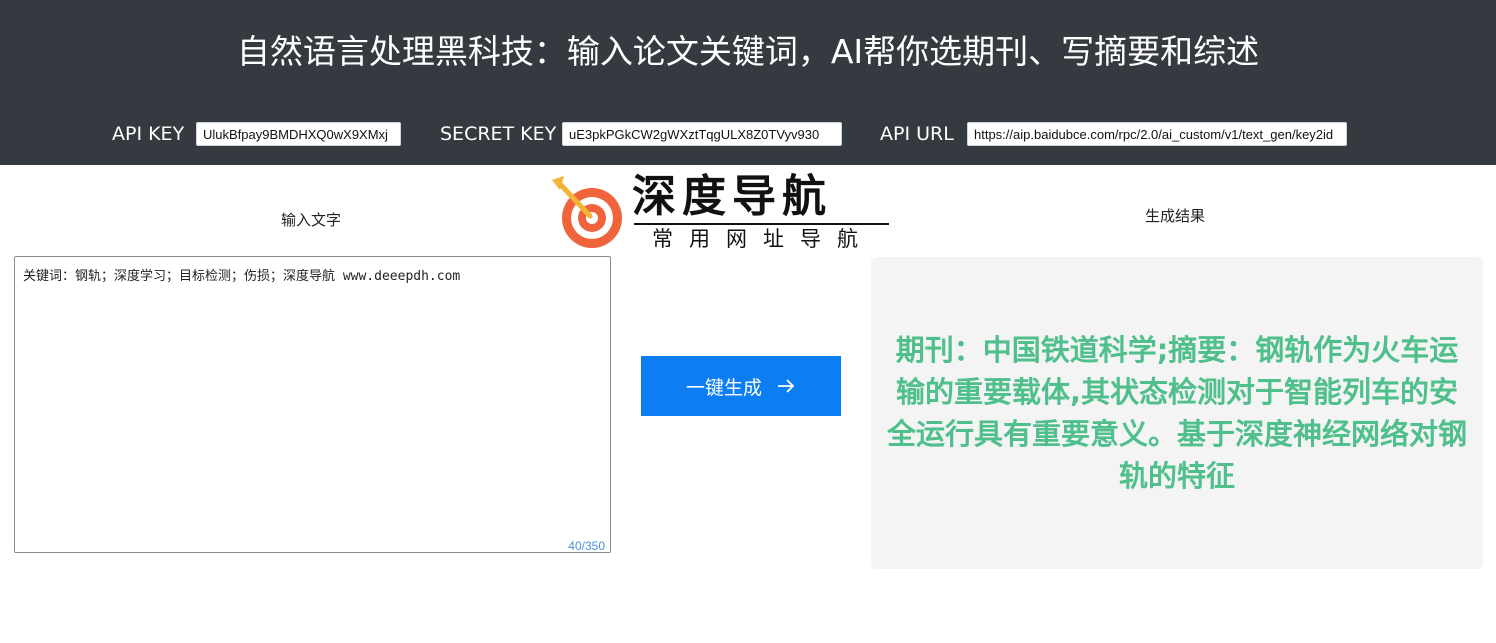 This screenshot has width=1496, height=643. Describe the element at coordinates (586, 546) in the screenshot. I see `char-counter: 40/350` at that location.